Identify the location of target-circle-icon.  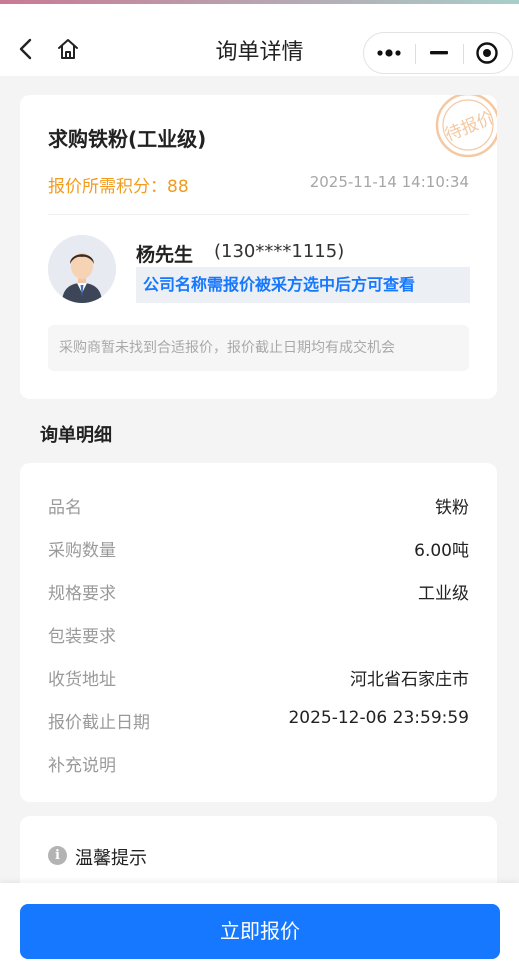
(487, 53).